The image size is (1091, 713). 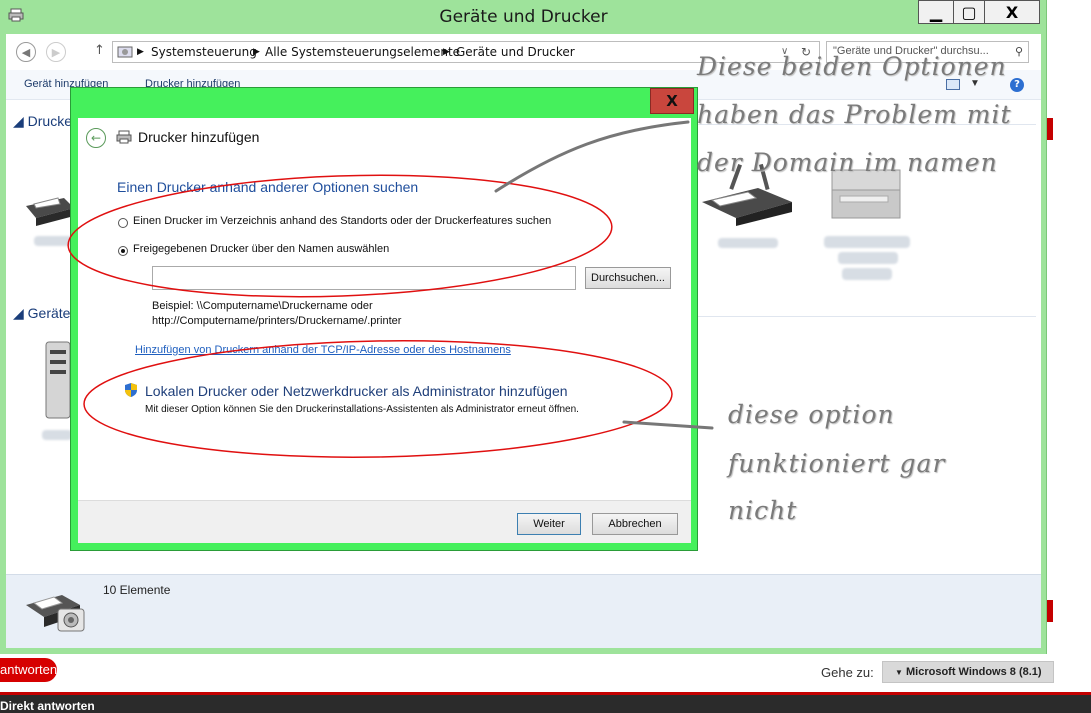 I want to click on uac-shield-icon, so click(x=131, y=390).